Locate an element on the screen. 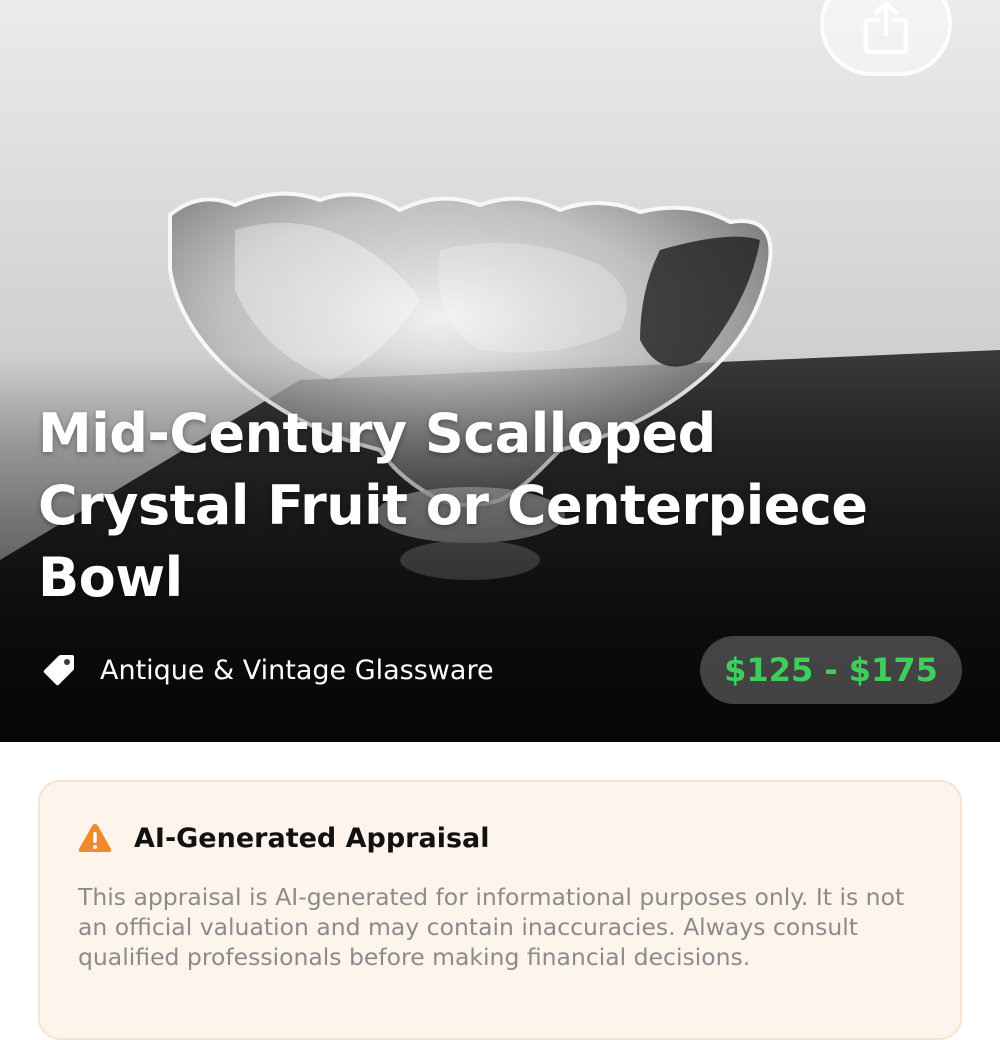 This screenshot has width=1000, height=1040. warning-icon is located at coordinates (95, 838).